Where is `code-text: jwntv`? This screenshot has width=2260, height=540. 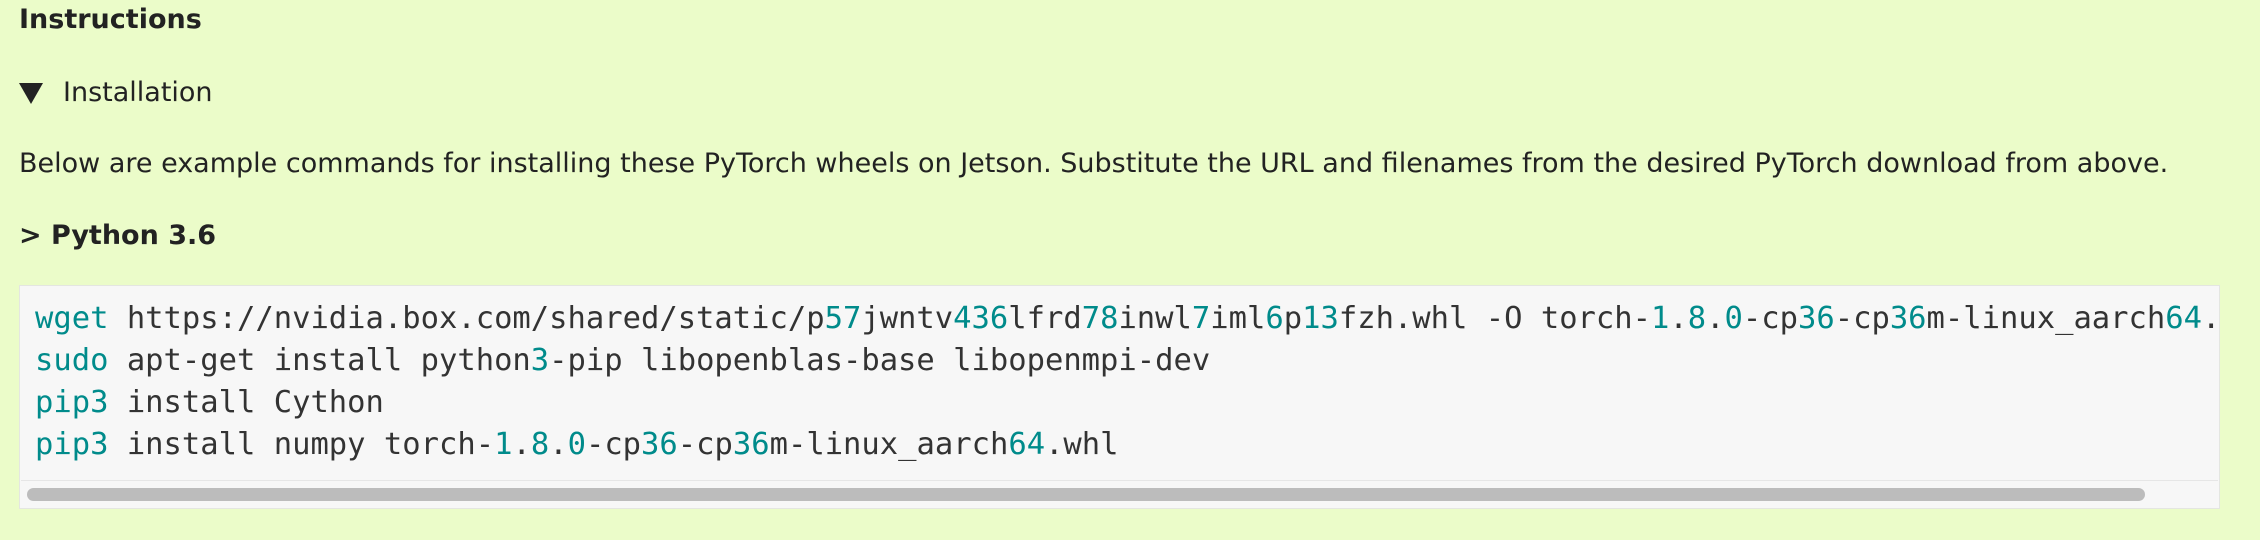 code-text: jwntv is located at coordinates (907, 318).